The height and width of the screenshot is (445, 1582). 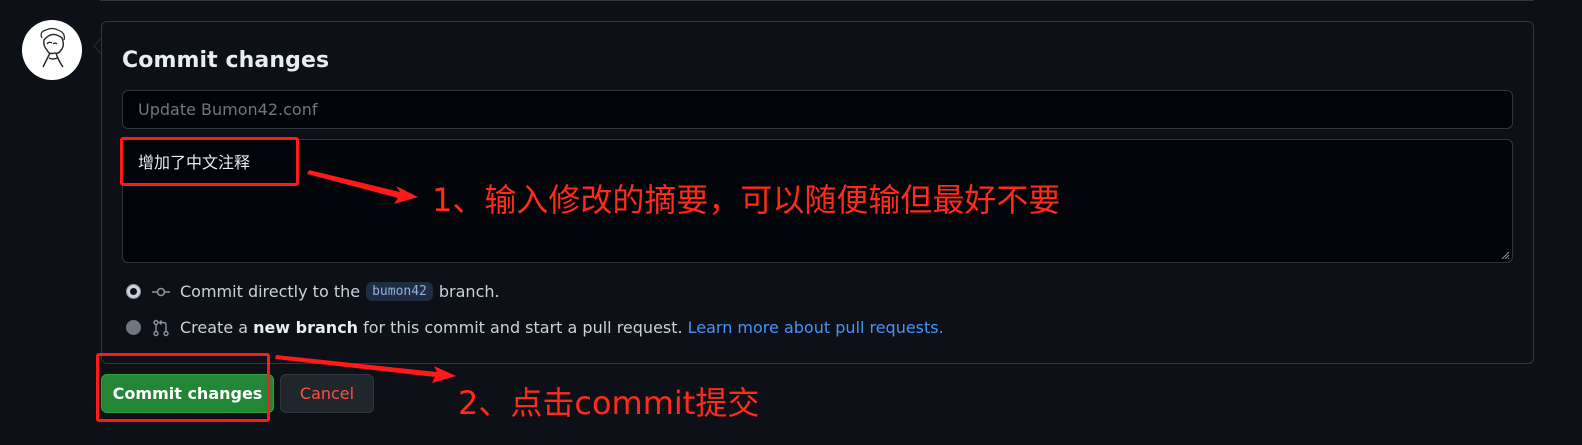 What do you see at coordinates (817, 109) in the screenshot?
I see `commit-summary-input` at bounding box center [817, 109].